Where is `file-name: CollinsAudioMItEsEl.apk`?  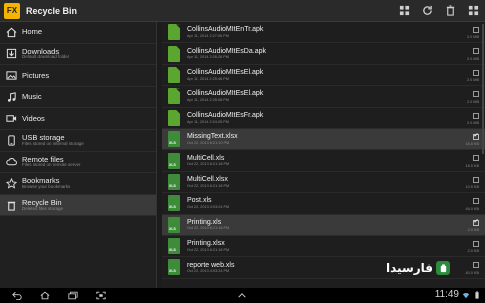
file-name: CollinsAudioMItEsEl.apk is located at coordinates (225, 94).